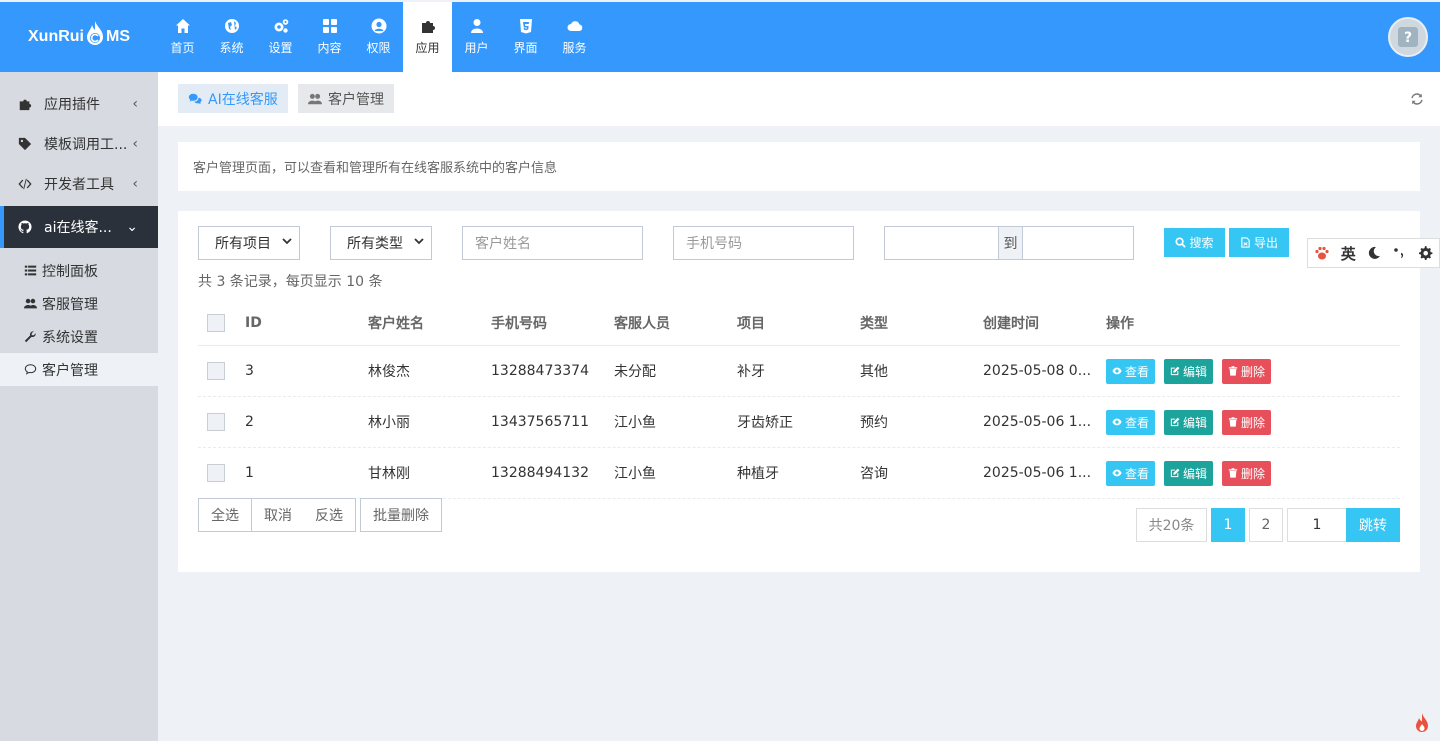 The width and height of the screenshot is (1440, 741). I want to click on html5-icon, so click(525, 26).